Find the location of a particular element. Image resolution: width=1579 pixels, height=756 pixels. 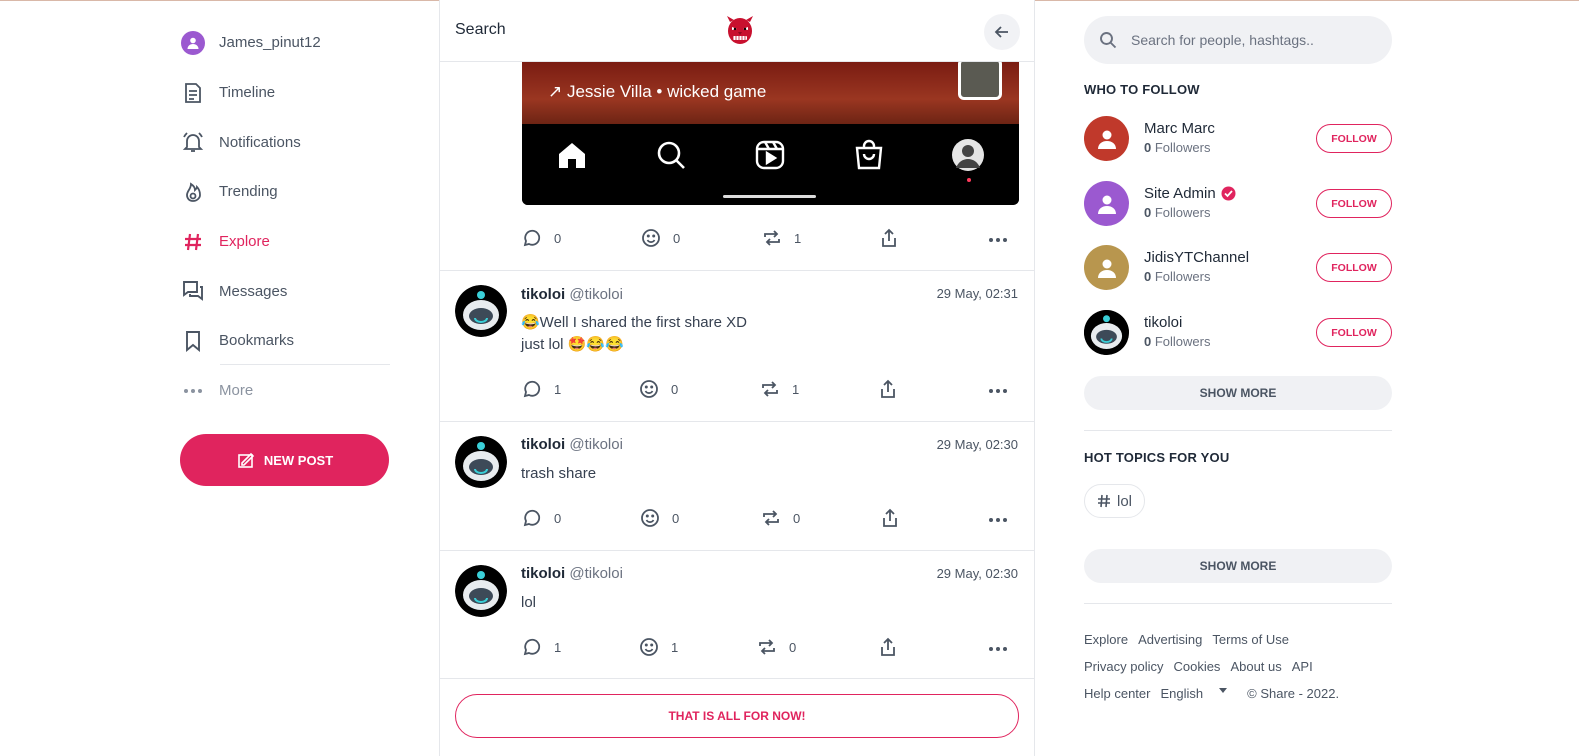

user-name: Marc Marc is located at coordinates (1179, 128).